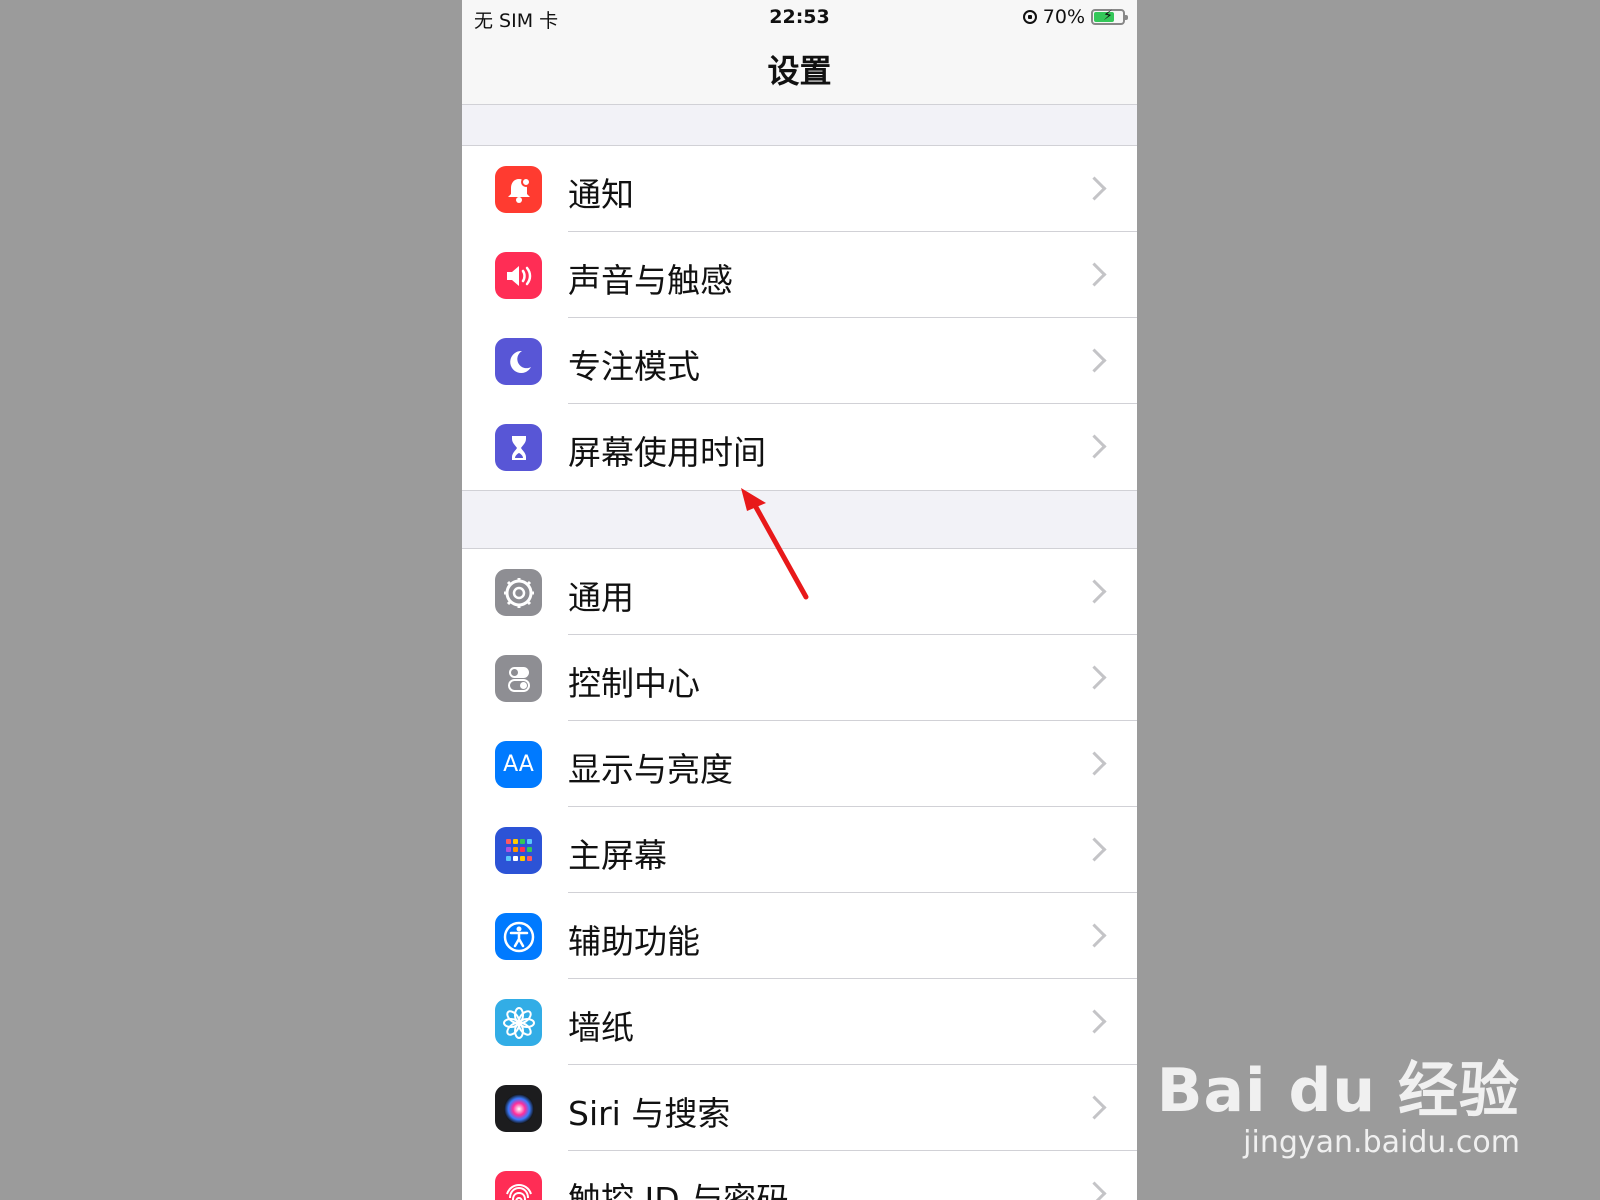 Image resolution: width=1600 pixels, height=1200 pixels. I want to click on baidu-watermark: Bai du 经验 jingyan.baidu.com, so click(1338, 1101).